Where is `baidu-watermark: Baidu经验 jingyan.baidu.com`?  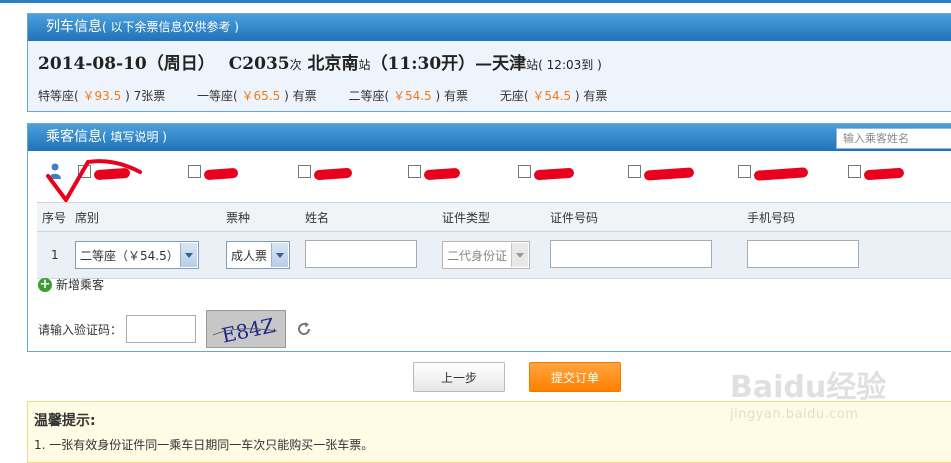 baidu-watermark: Baidu经验 jingyan.baidu.com is located at coordinates (815, 398).